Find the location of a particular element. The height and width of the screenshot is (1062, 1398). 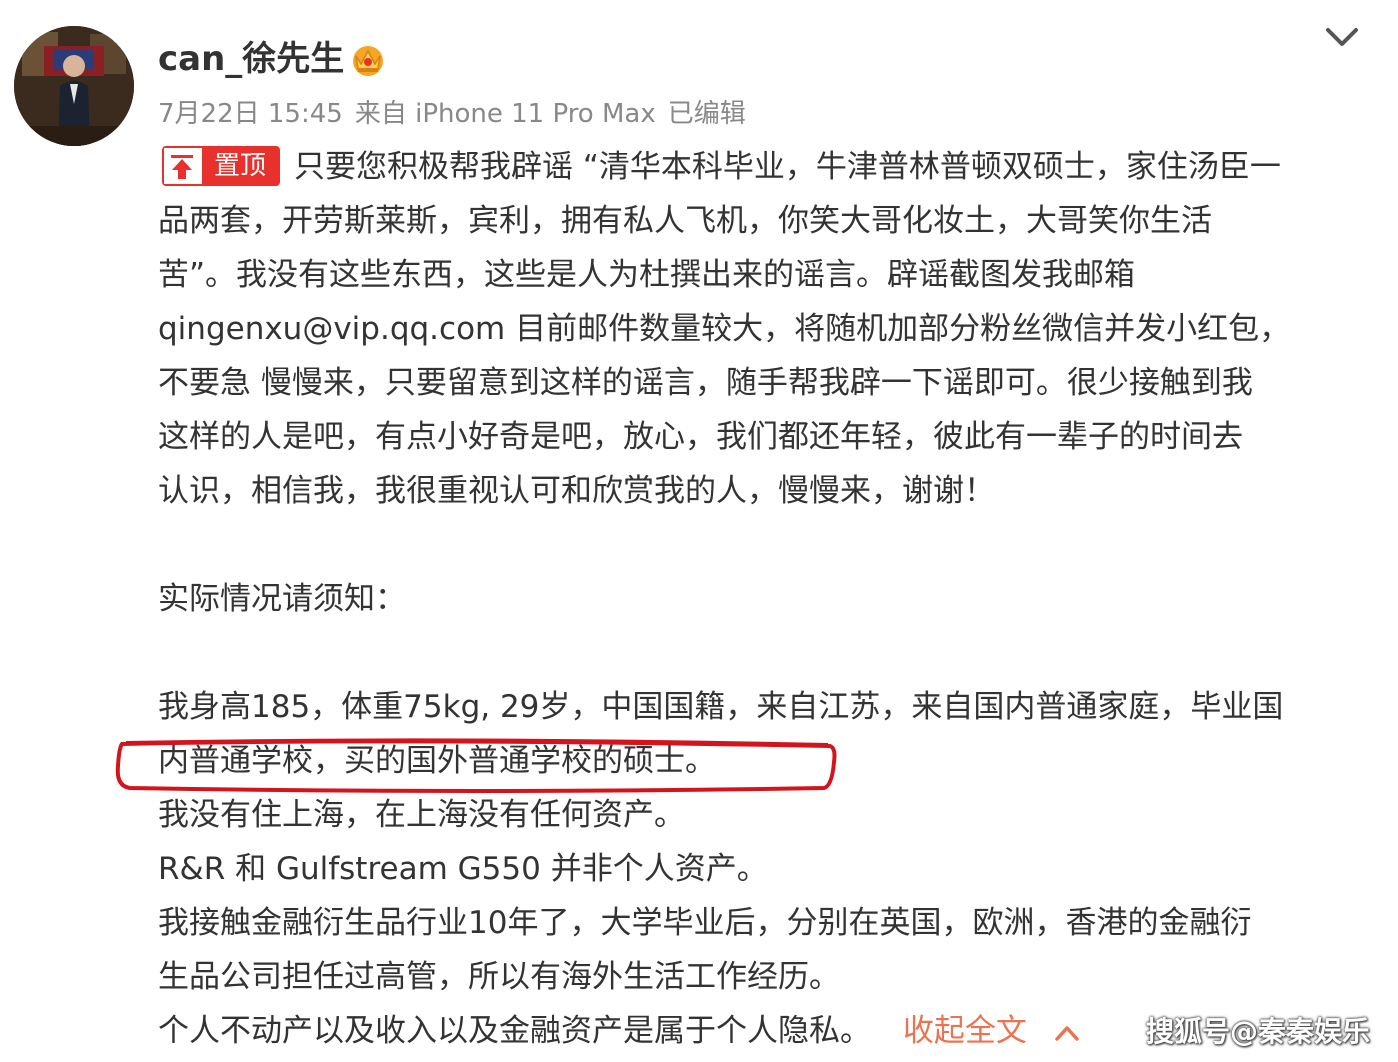

avatar is located at coordinates (74, 86).